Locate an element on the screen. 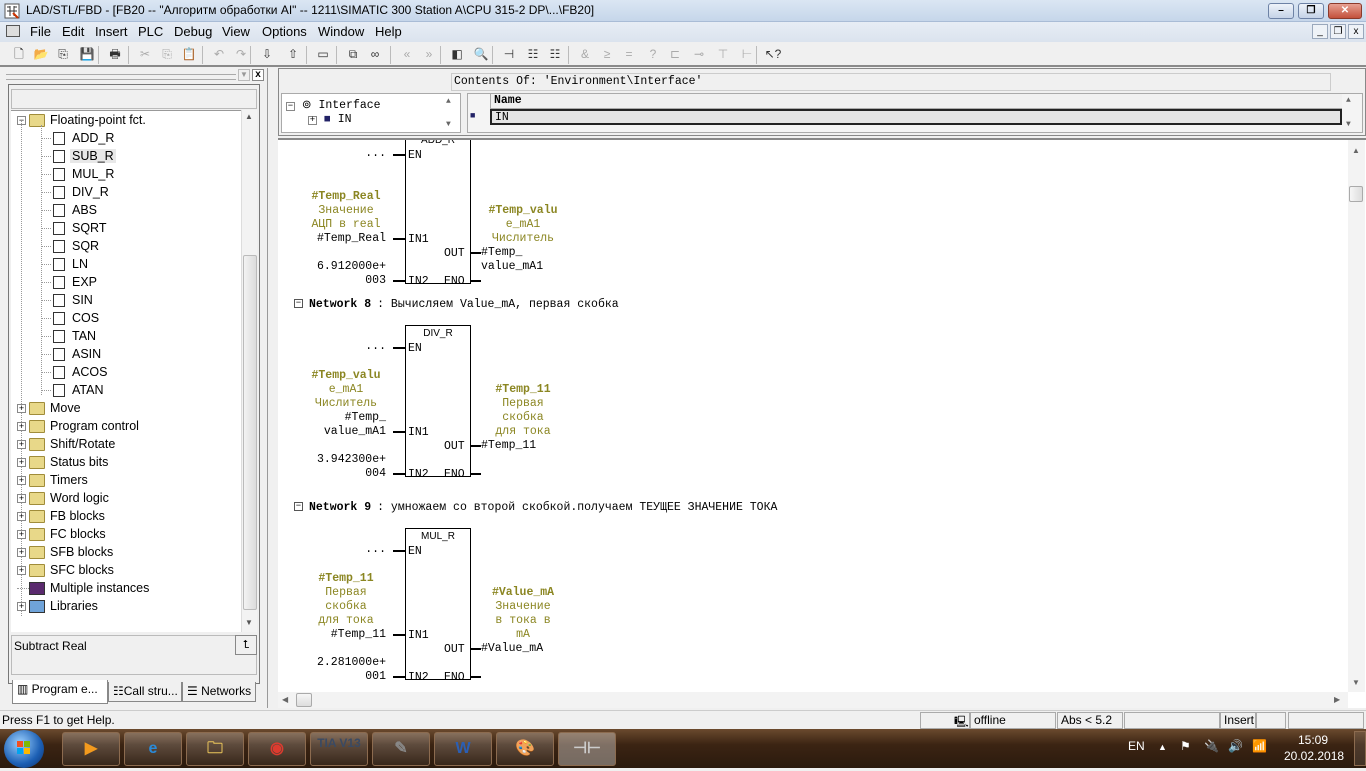 Image resolution: width=1366 pixels, height=771 pixels. list-row-in: IN is located at coordinates (916, 117).